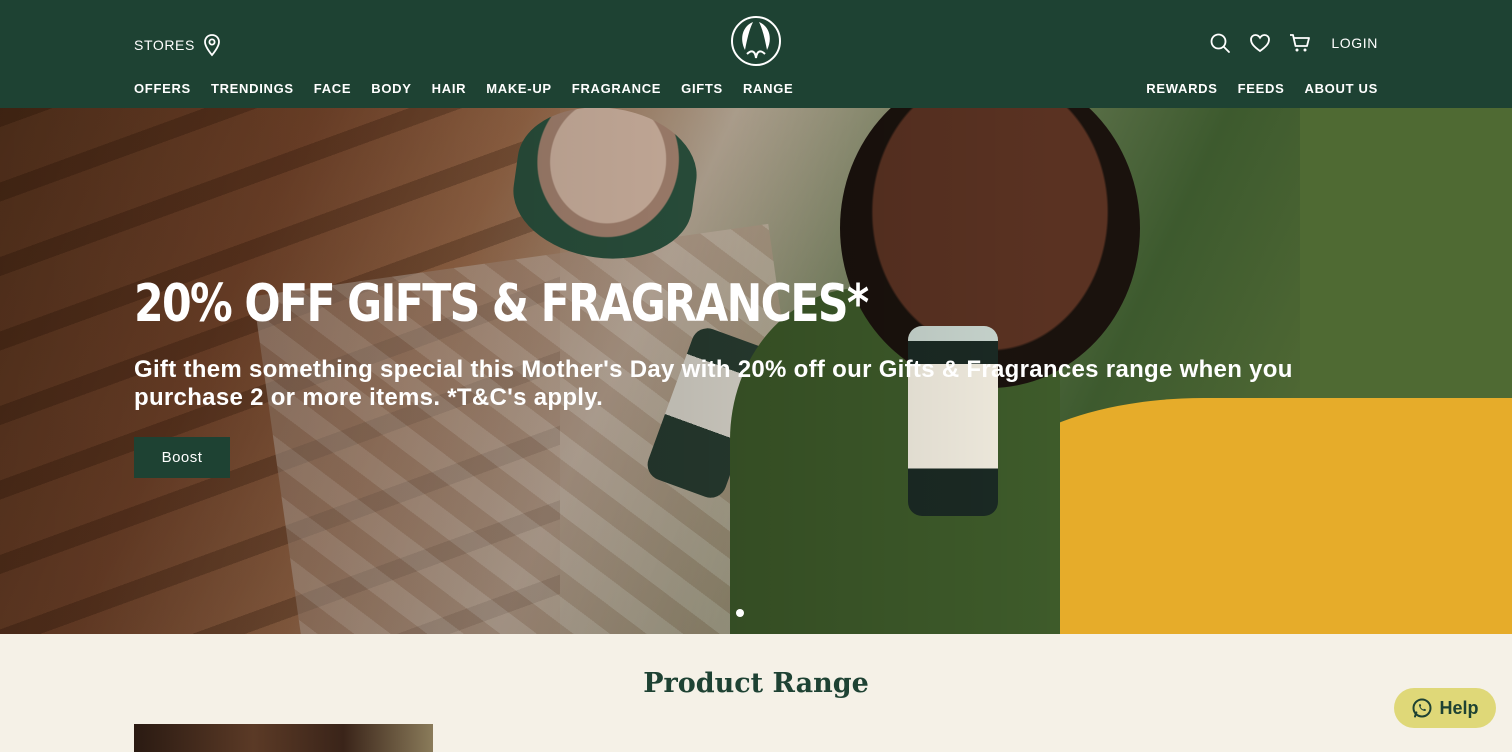  Describe the element at coordinates (740, 613) in the screenshot. I see `carousel-dot` at that location.